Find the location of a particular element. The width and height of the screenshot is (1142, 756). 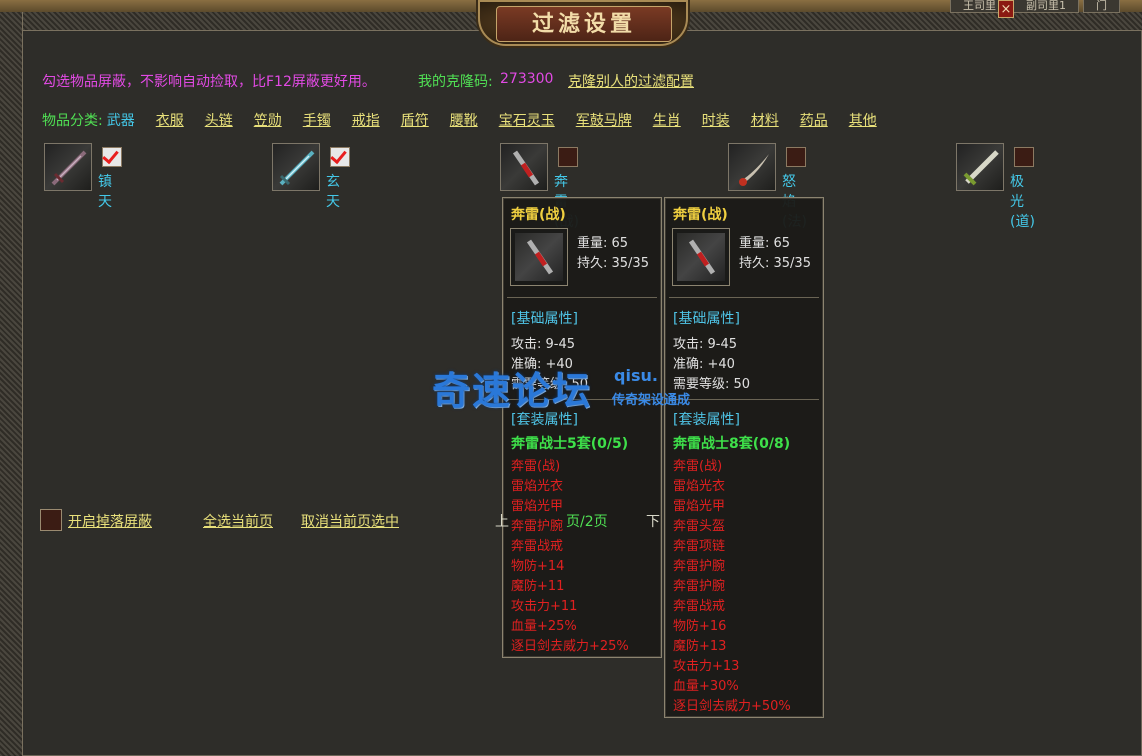

set-entry: 攻击力+11 is located at coordinates (544, 606).